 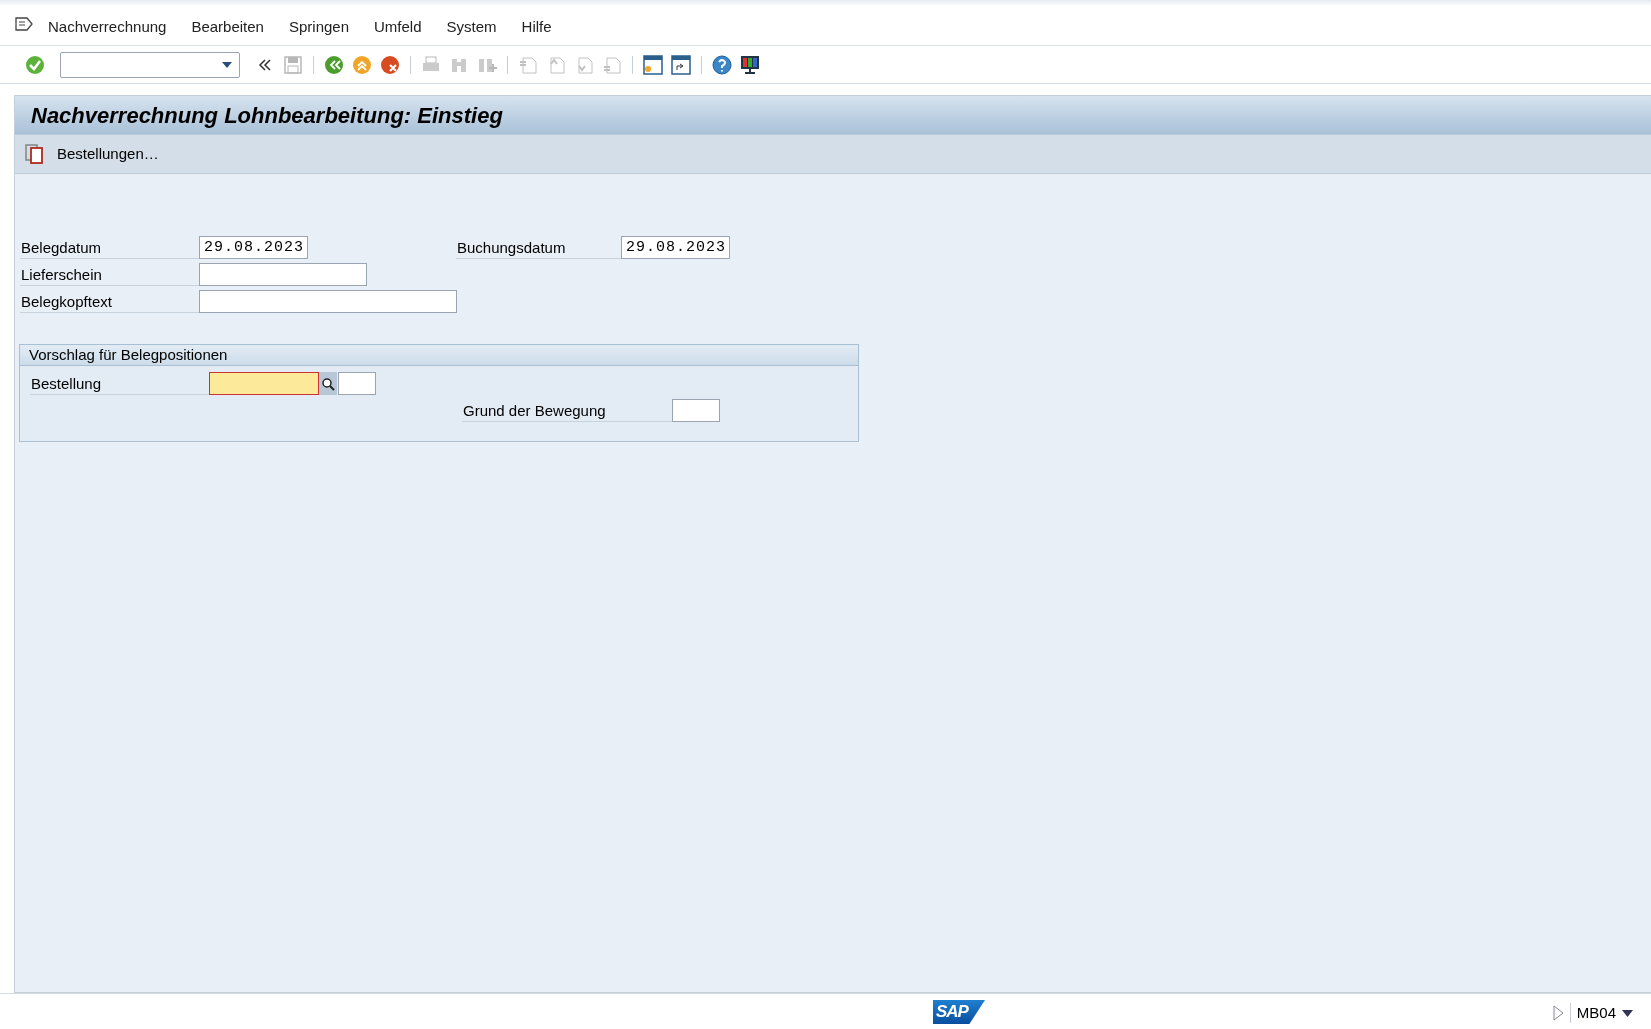 What do you see at coordinates (833, 115) in the screenshot?
I see `screen-title: Nachverrechnung Lohnbearbeitung: Einstieg` at bounding box center [833, 115].